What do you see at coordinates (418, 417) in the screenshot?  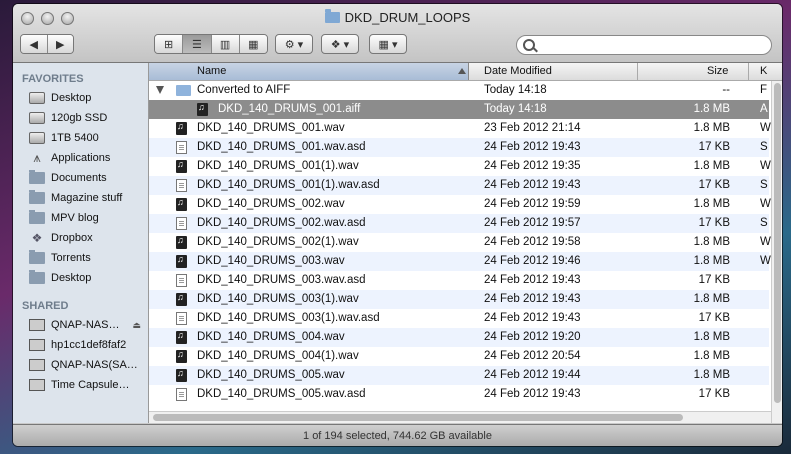 I see `horizontal-scroll-thumb` at bounding box center [418, 417].